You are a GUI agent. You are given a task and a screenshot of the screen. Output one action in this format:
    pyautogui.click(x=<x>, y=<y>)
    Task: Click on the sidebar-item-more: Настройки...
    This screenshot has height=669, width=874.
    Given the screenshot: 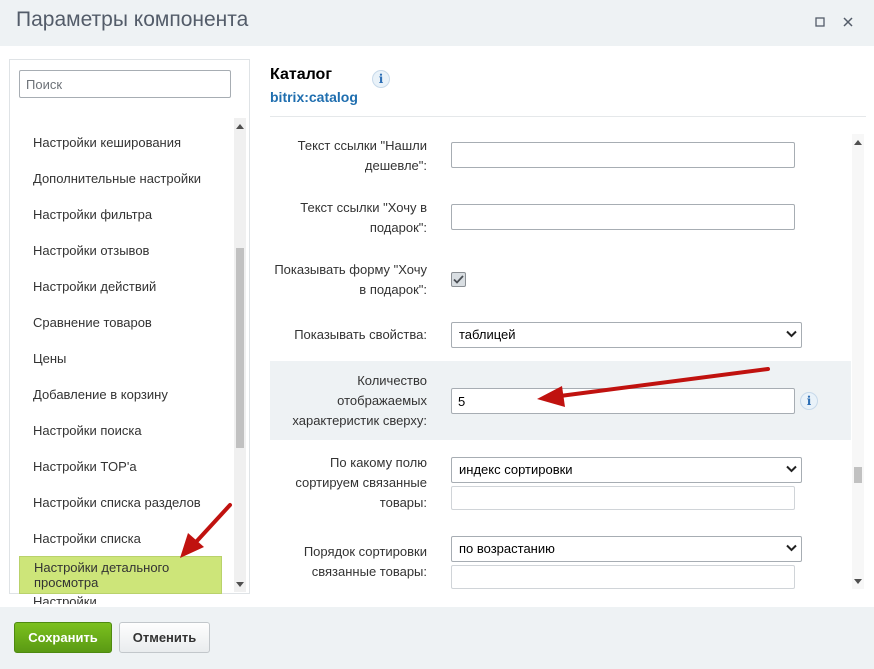 What is the action you would take?
    pyautogui.click(x=125, y=599)
    